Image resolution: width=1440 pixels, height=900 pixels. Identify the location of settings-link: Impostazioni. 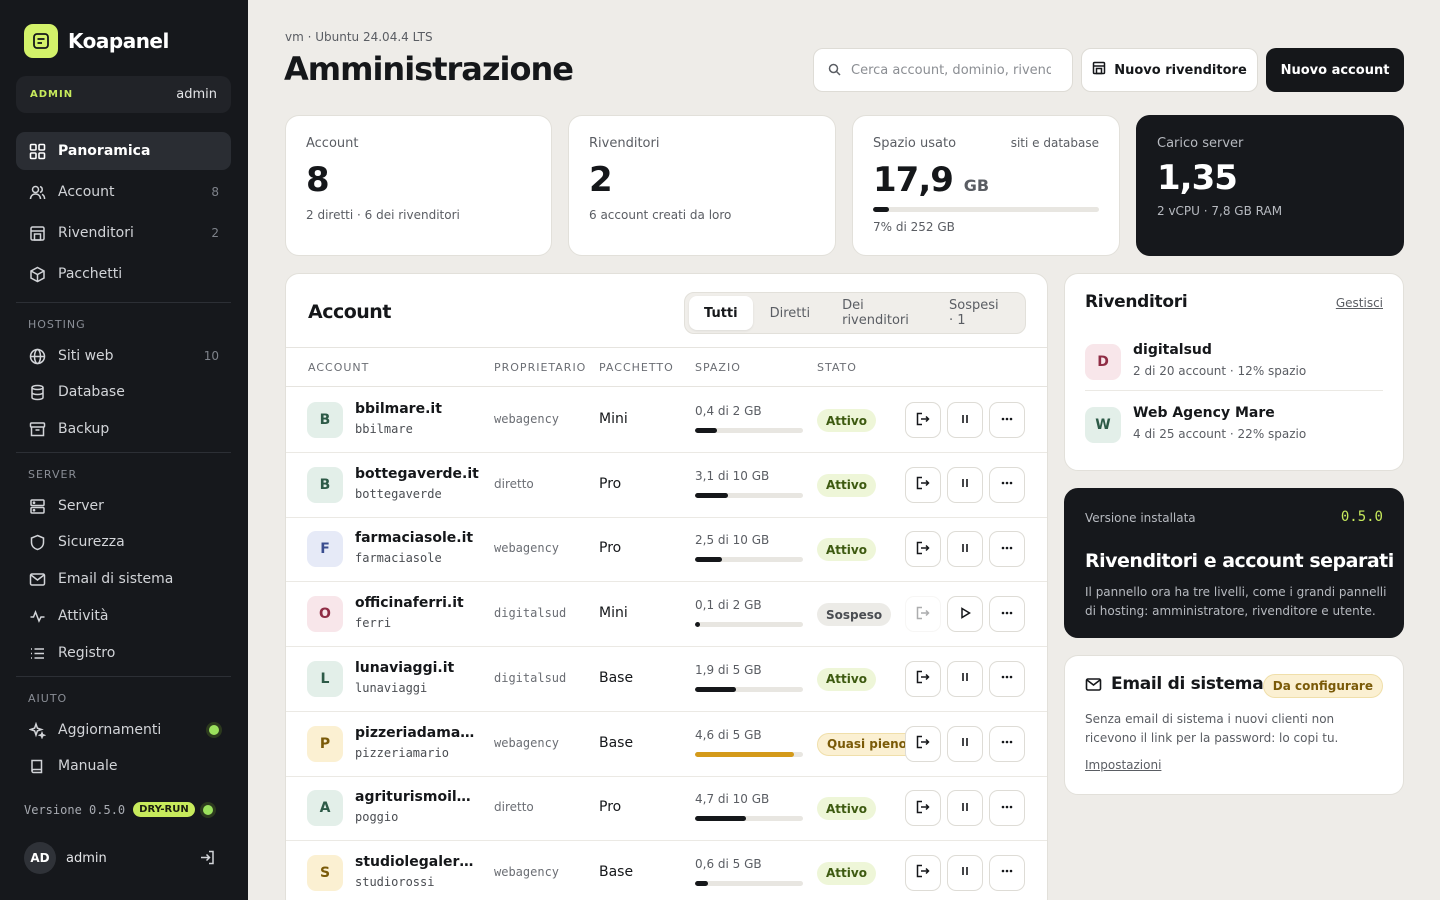
(1123, 765).